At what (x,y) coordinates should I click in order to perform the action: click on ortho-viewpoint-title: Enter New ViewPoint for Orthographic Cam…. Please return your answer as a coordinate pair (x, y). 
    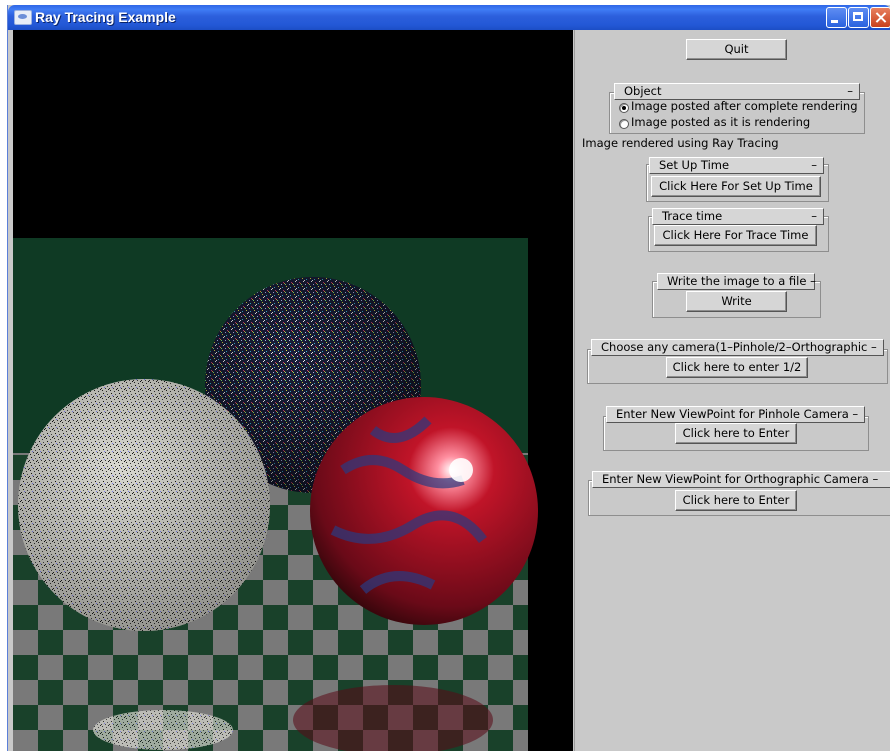
    Looking at the image, I should click on (740, 479).